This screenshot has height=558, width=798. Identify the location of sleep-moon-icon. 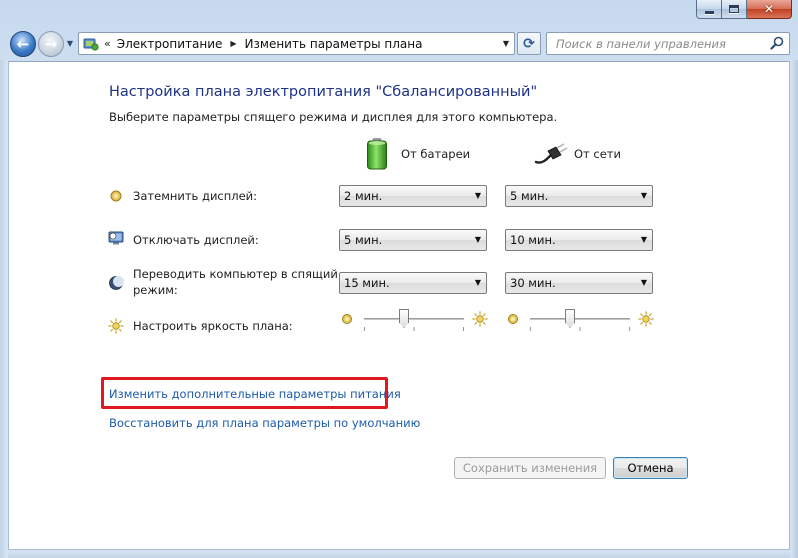
(116, 283).